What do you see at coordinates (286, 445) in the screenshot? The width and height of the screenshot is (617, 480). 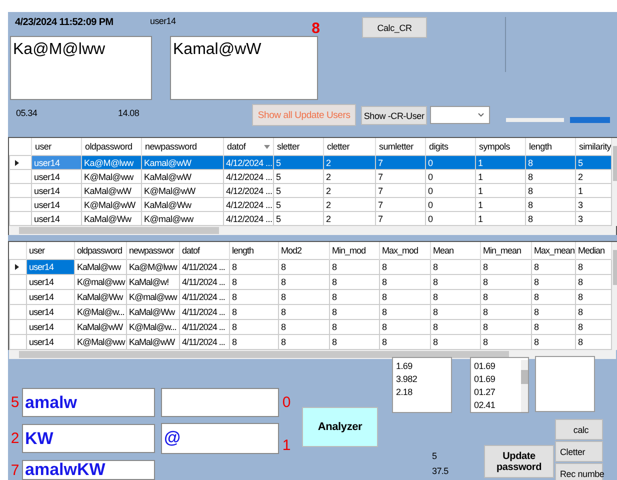 I see `count-label: 1` at bounding box center [286, 445].